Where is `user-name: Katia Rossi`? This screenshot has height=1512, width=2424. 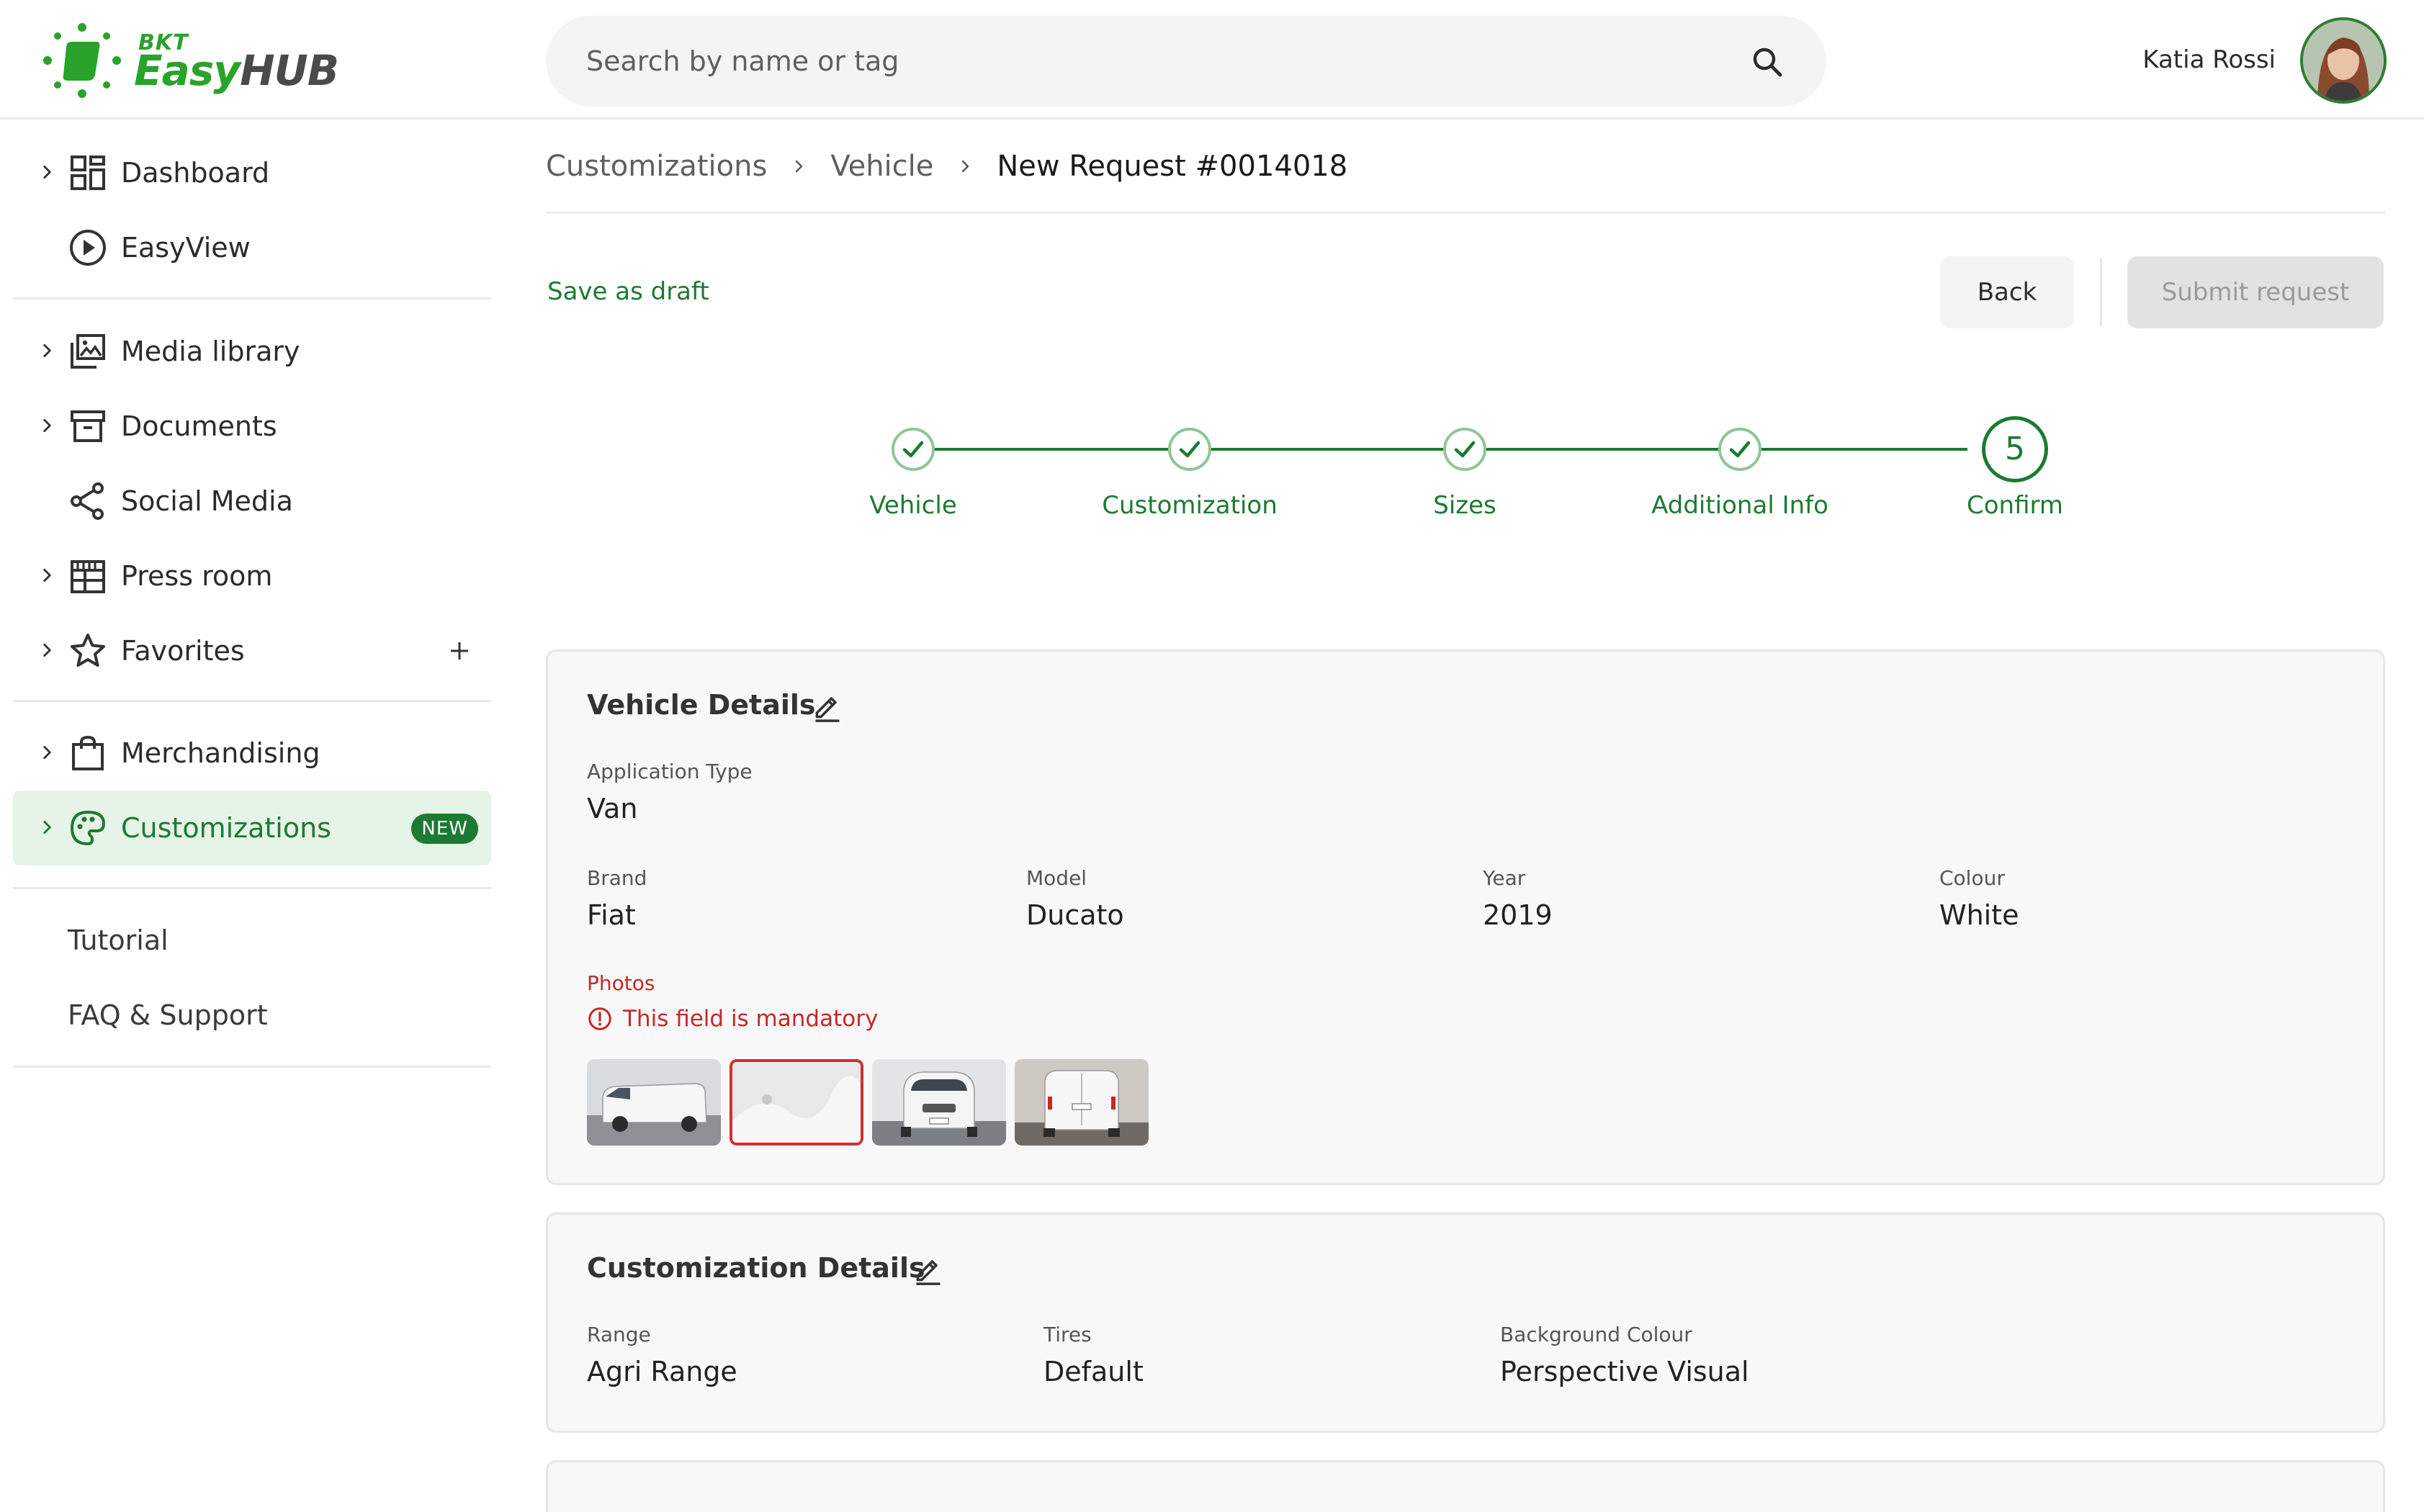 user-name: Katia Rossi is located at coordinates (2209, 60).